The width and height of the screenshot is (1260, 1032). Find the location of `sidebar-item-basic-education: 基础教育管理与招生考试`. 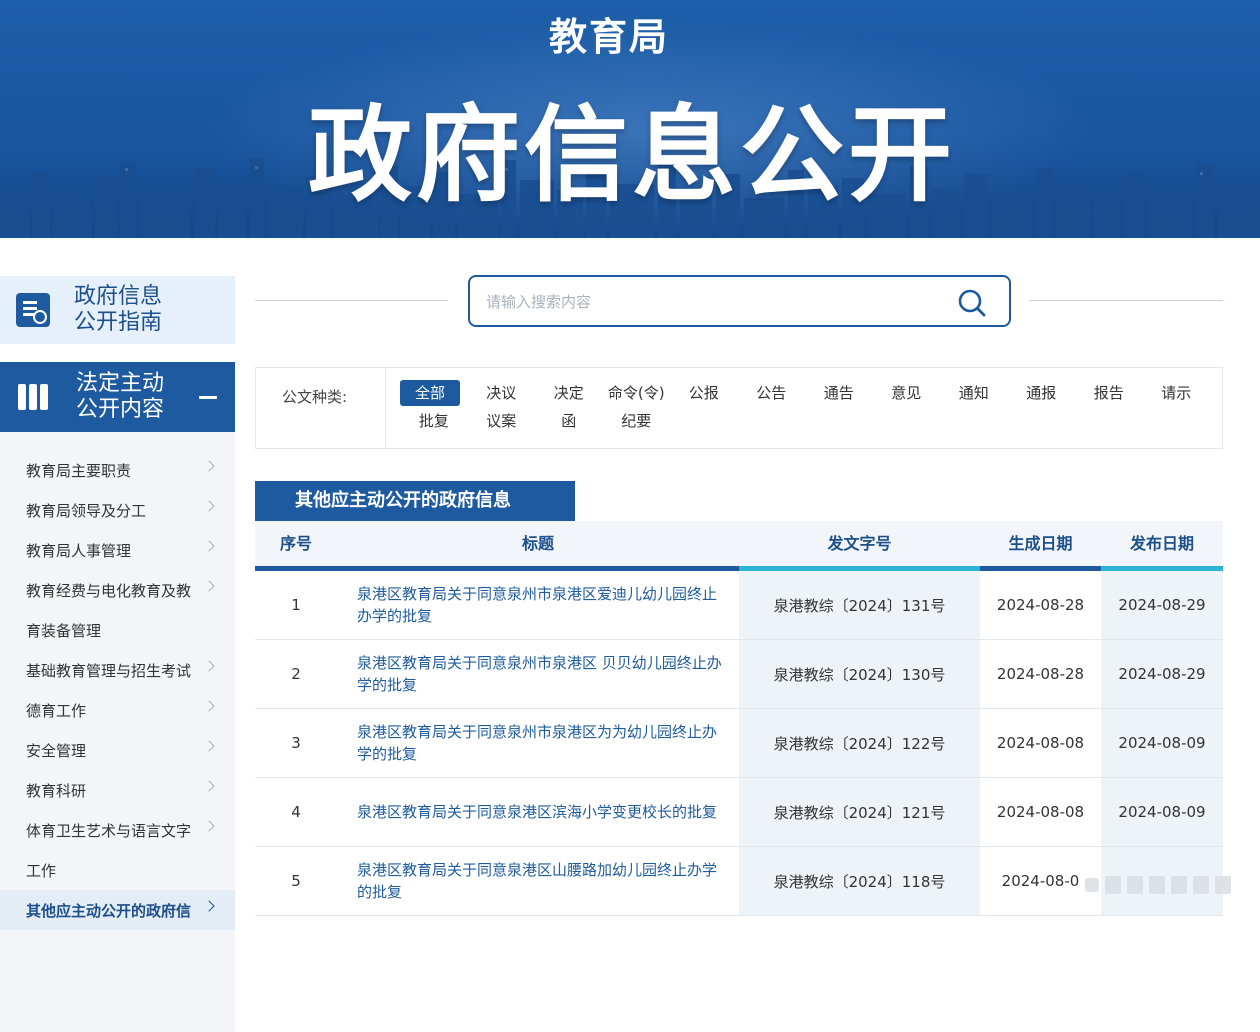

sidebar-item-basic-education: 基础教育管理与招生考试 is located at coordinates (117, 670).